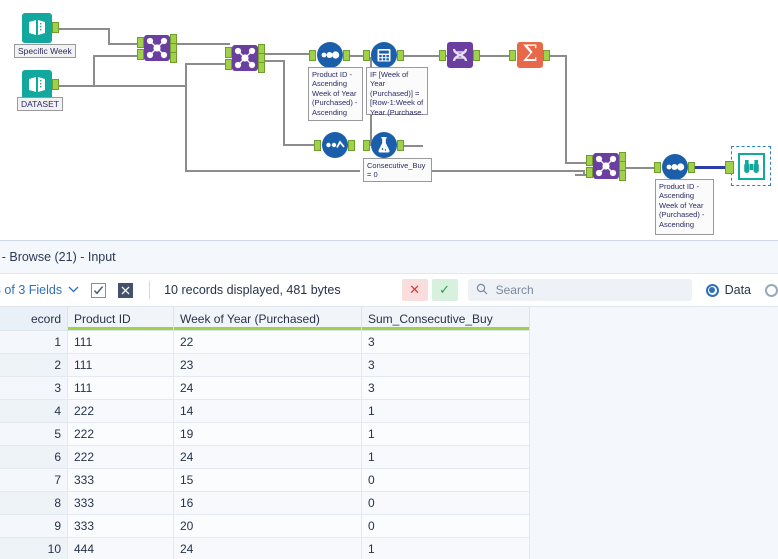  I want to click on table-row: 1111223, so click(265, 342).